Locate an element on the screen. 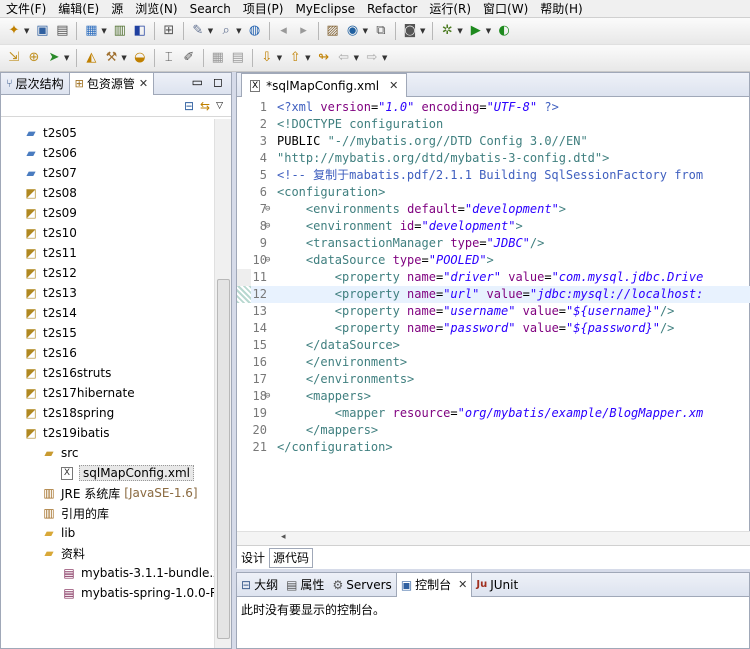 This screenshot has width=750, height=649. new-class-icon: ⊕ is located at coordinates (34, 58).